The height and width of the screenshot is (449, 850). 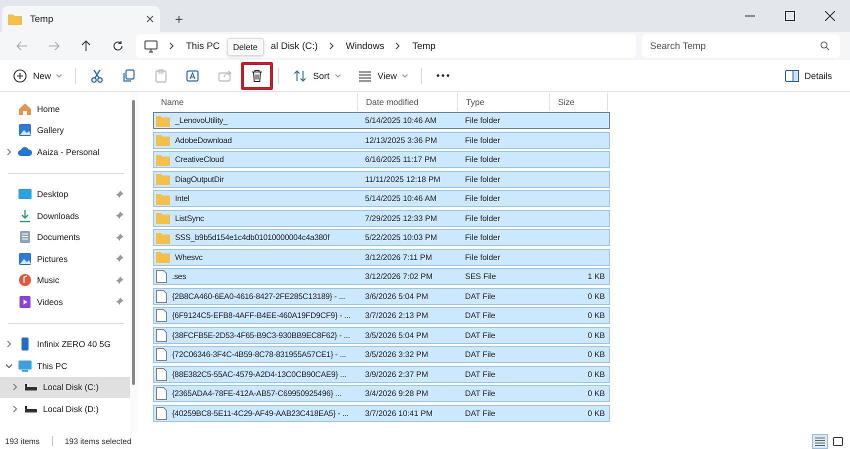 I want to click on monitor-icon, so click(x=25, y=365).